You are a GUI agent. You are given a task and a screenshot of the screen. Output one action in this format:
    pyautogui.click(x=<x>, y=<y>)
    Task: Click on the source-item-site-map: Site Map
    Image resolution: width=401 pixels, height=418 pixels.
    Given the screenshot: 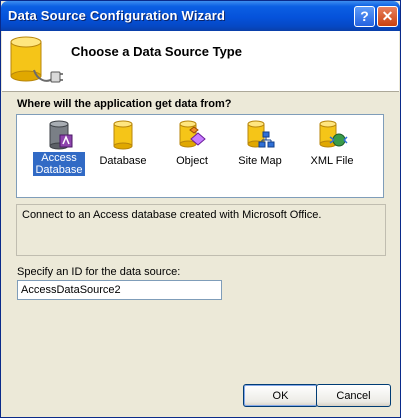 What is the action you would take?
    pyautogui.click(x=260, y=151)
    